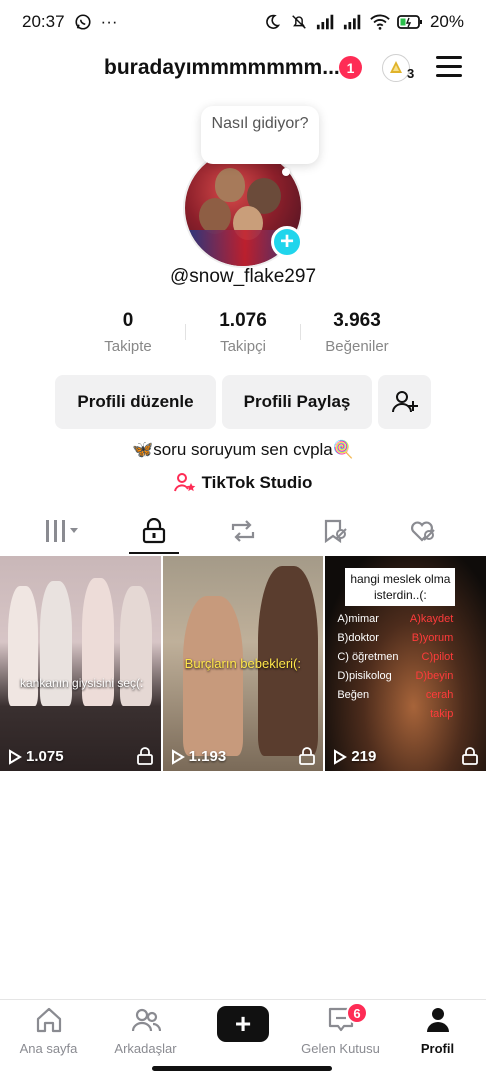  I want to click on video-caption: Burçların bebekleri(:, so click(242, 663).